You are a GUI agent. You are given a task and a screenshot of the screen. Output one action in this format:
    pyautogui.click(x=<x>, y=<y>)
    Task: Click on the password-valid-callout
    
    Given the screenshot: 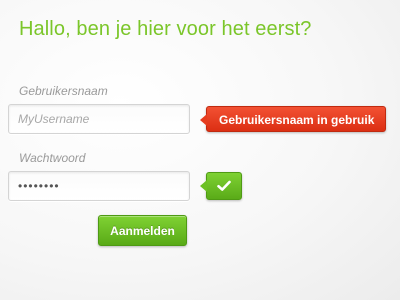 What is the action you would take?
    pyautogui.click(x=221, y=186)
    